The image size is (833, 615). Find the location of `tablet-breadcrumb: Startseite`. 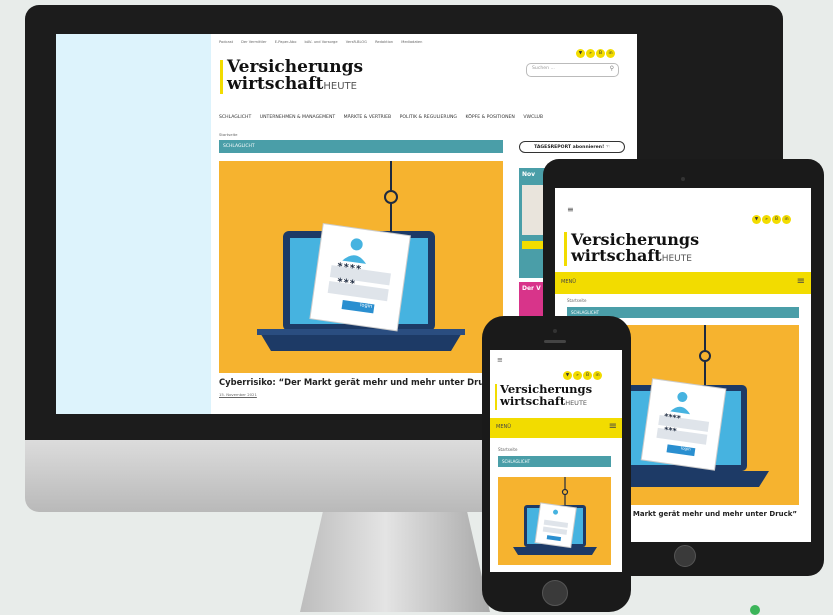

tablet-breadcrumb: Startseite is located at coordinates (576, 300).